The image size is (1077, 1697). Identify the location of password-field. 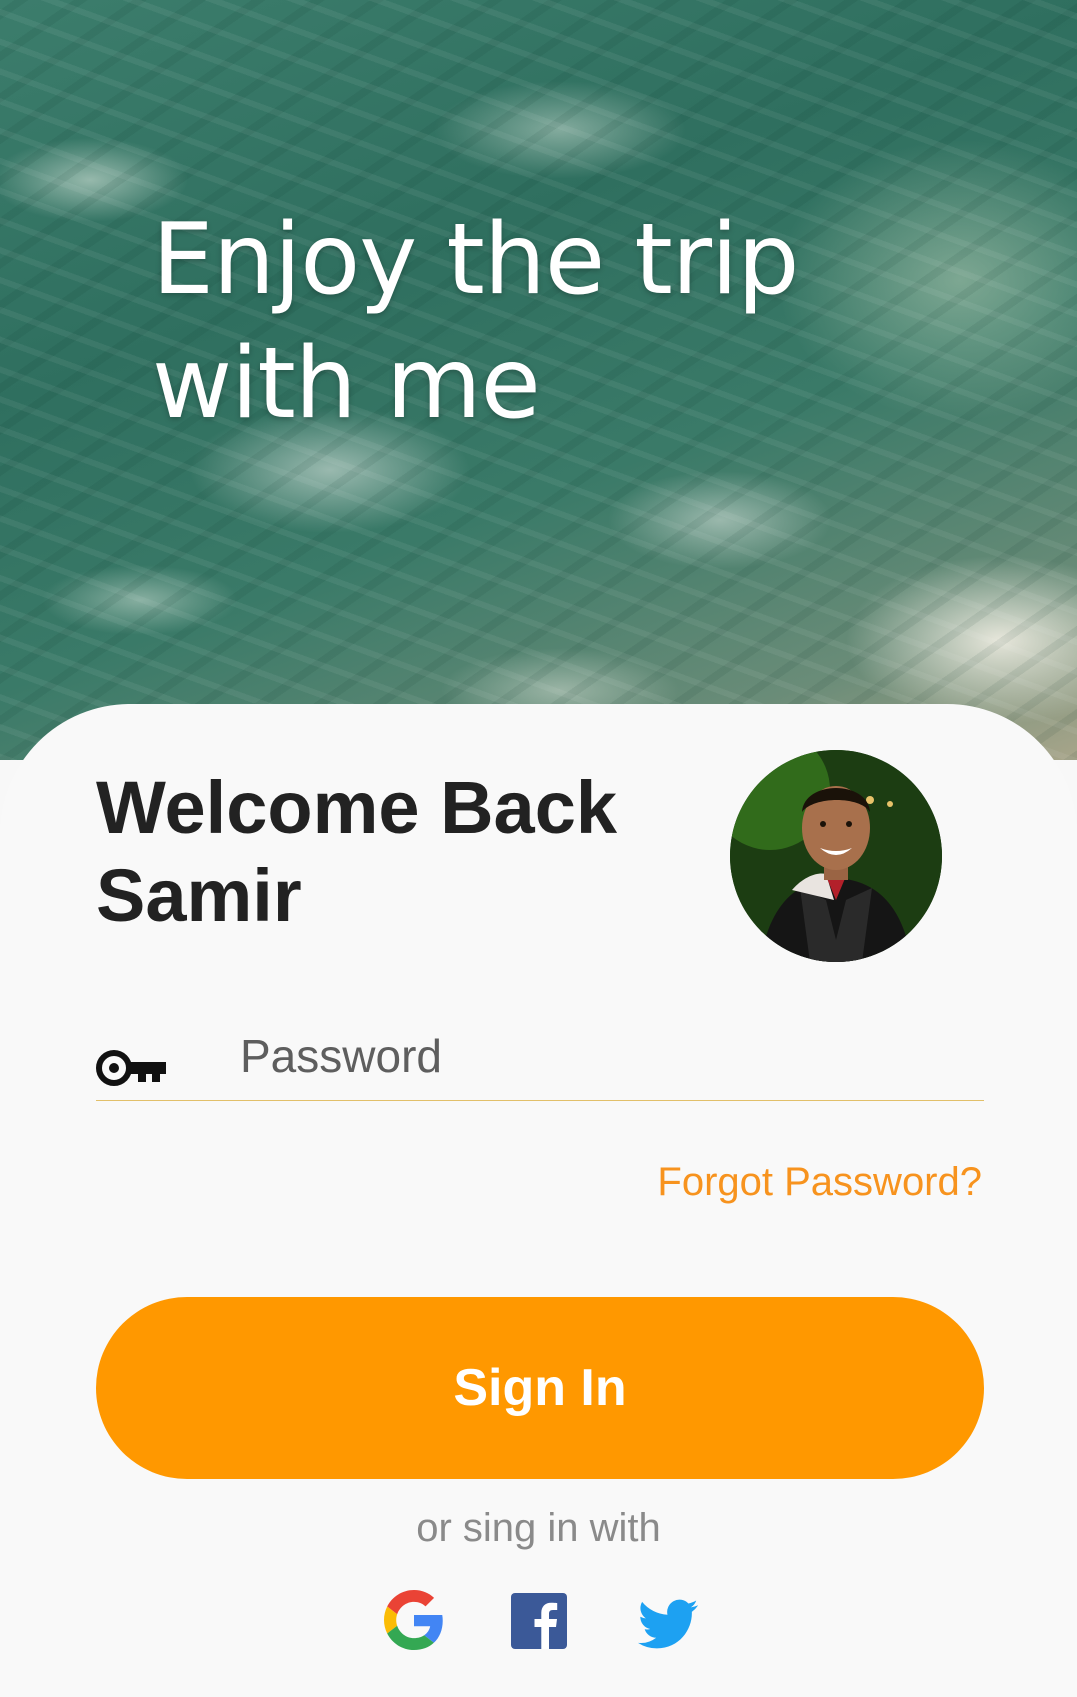
(540, 1057).